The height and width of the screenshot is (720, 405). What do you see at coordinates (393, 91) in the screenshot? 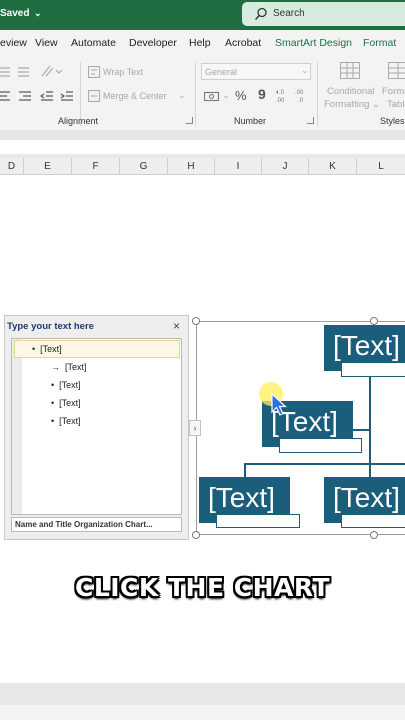
I see `format-as-table-button: Forma` at bounding box center [393, 91].